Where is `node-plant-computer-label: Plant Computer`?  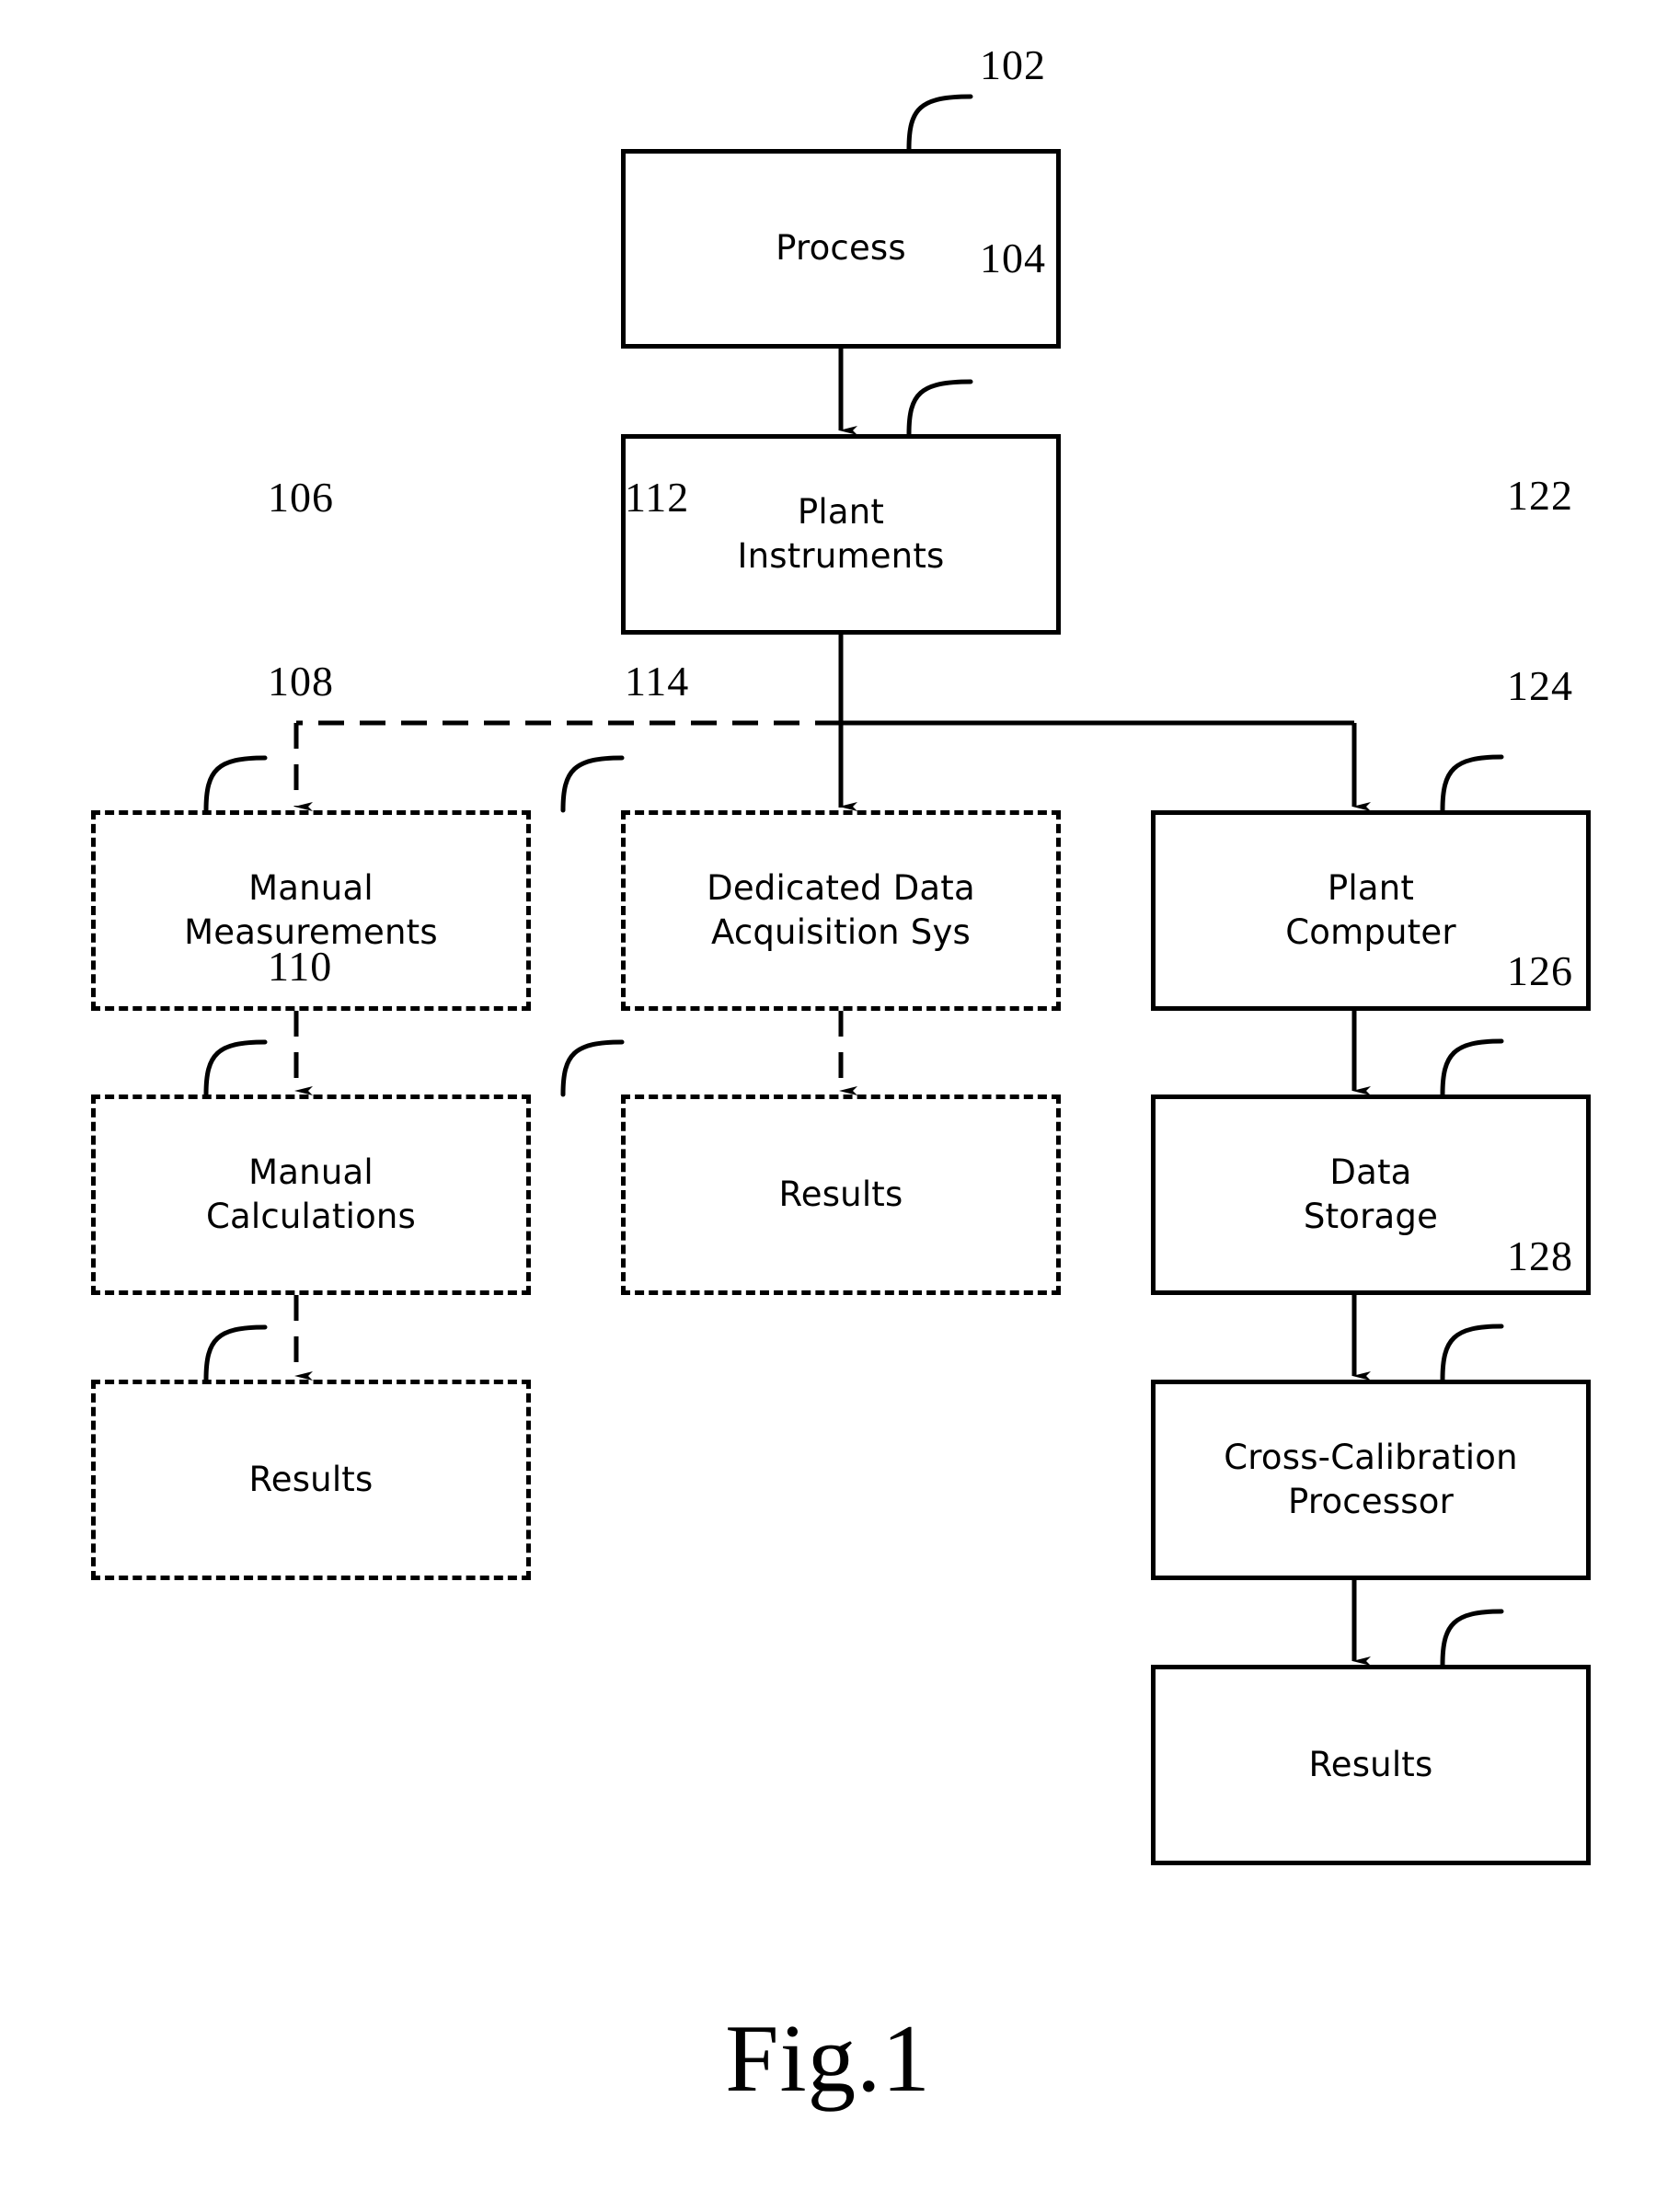
node-plant-computer-label: Plant Computer is located at coordinates (1370, 910).